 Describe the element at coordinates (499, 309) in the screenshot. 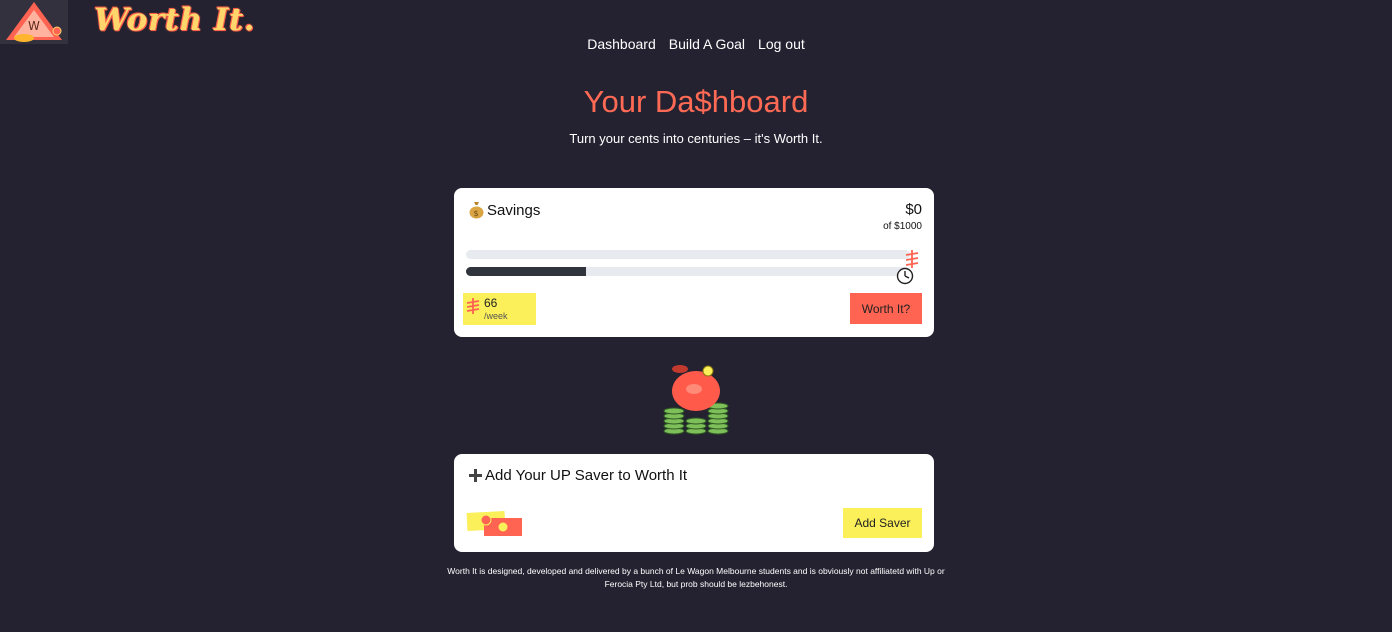

I see `weekly-rate-badge: 66 /week` at that location.